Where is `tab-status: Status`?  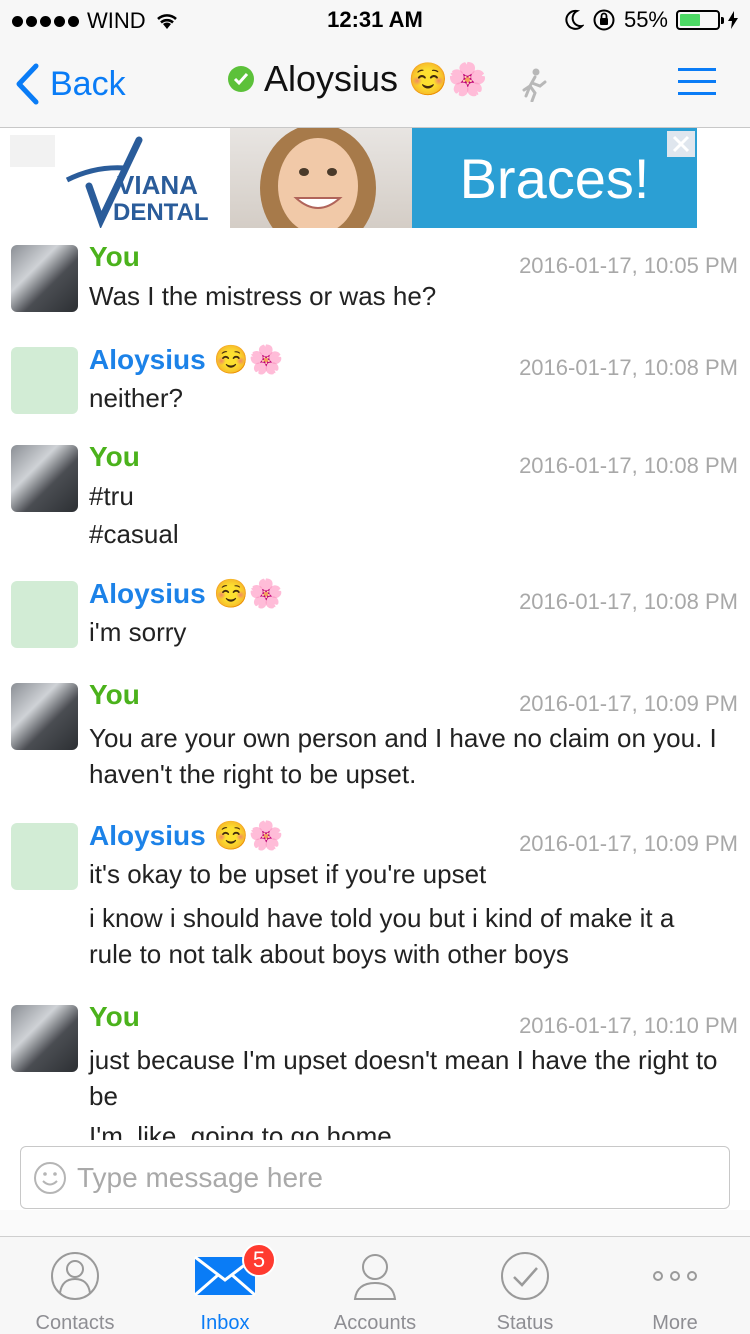 tab-status: Status is located at coordinates (525, 1285).